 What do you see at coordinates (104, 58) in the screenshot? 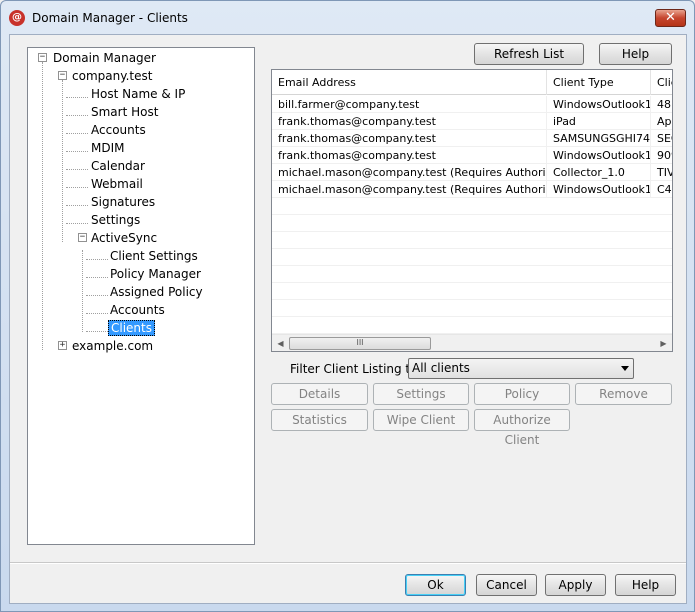
I see `tree-node-domain-manager: Domain Manager` at bounding box center [104, 58].